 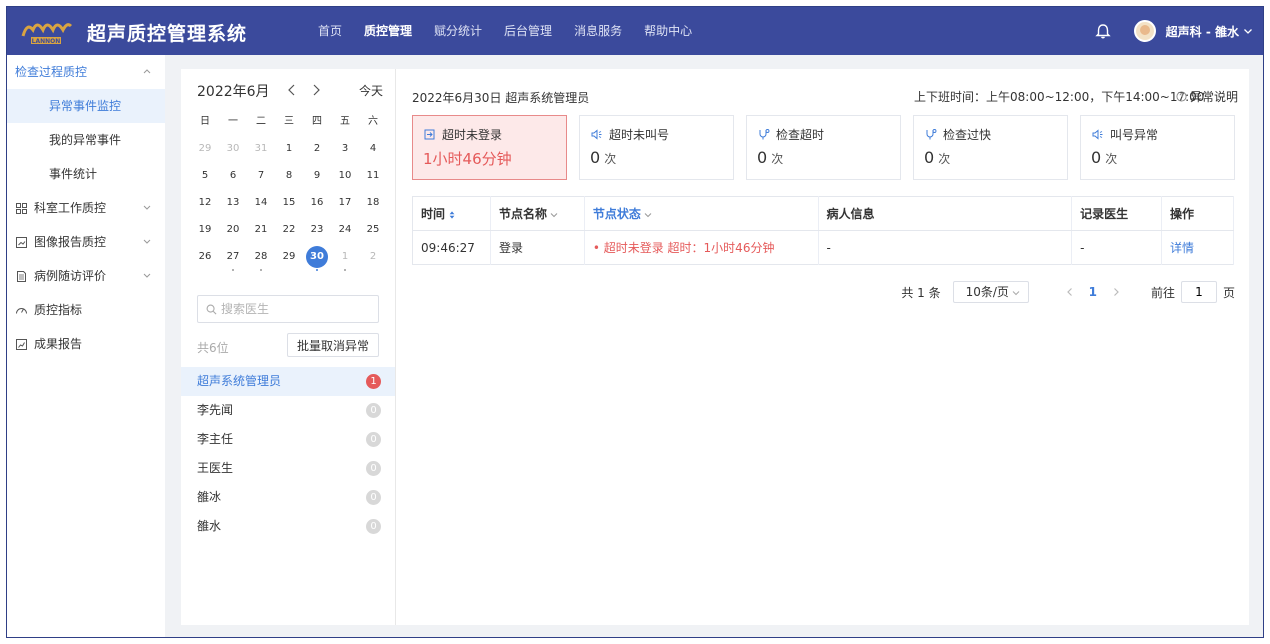 I want to click on calendar-day: 18, so click(x=373, y=207).